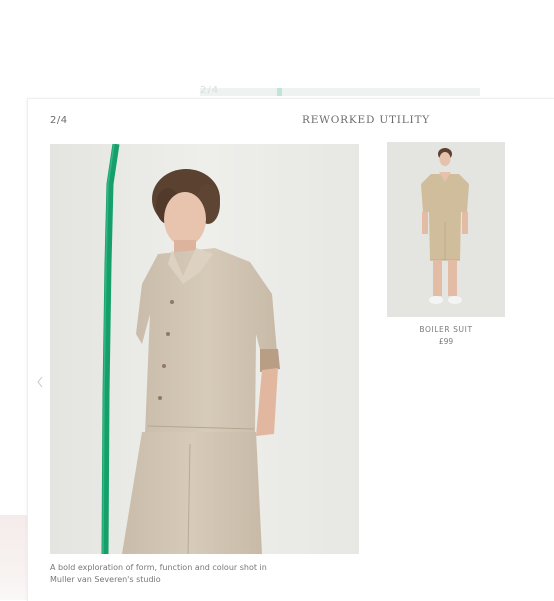  Describe the element at coordinates (59, 120) in the screenshot. I see `slide-counter: 2/4` at that location.